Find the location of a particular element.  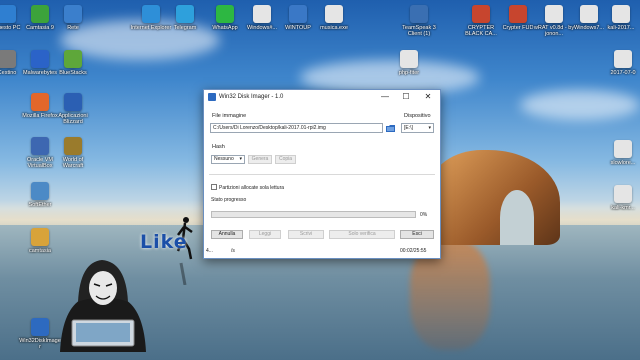

cloud is located at coordinates (580, 105).